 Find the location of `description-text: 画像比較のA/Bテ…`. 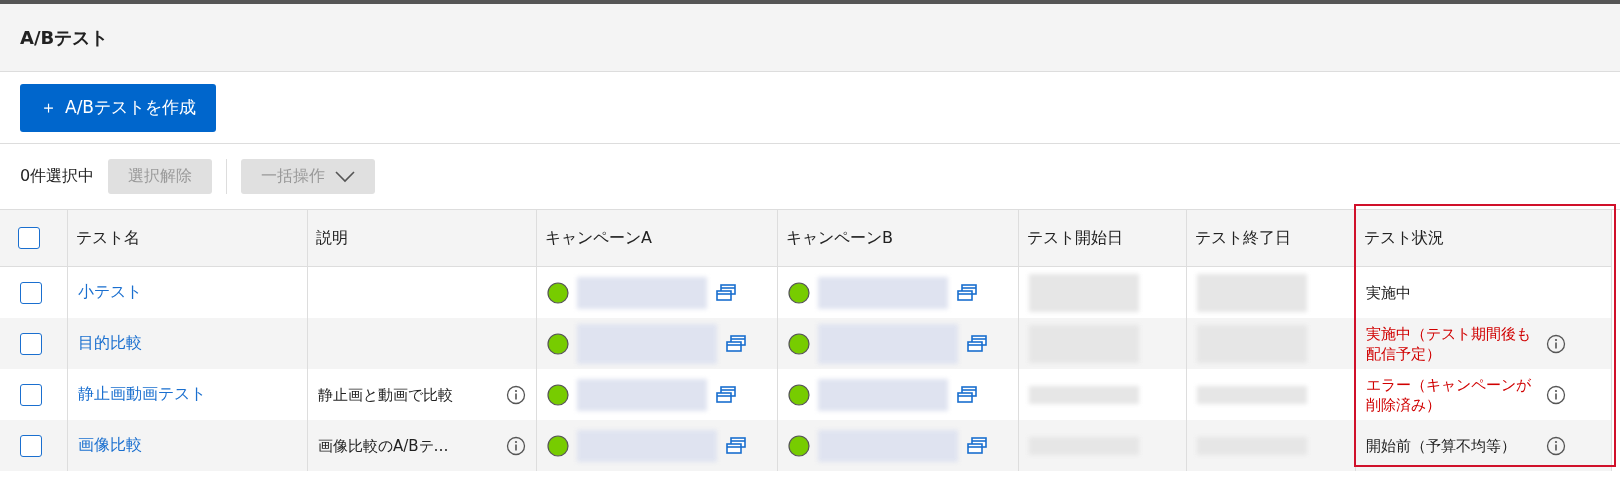

description-text: 画像比較のA/Bテ… is located at coordinates (384, 445).